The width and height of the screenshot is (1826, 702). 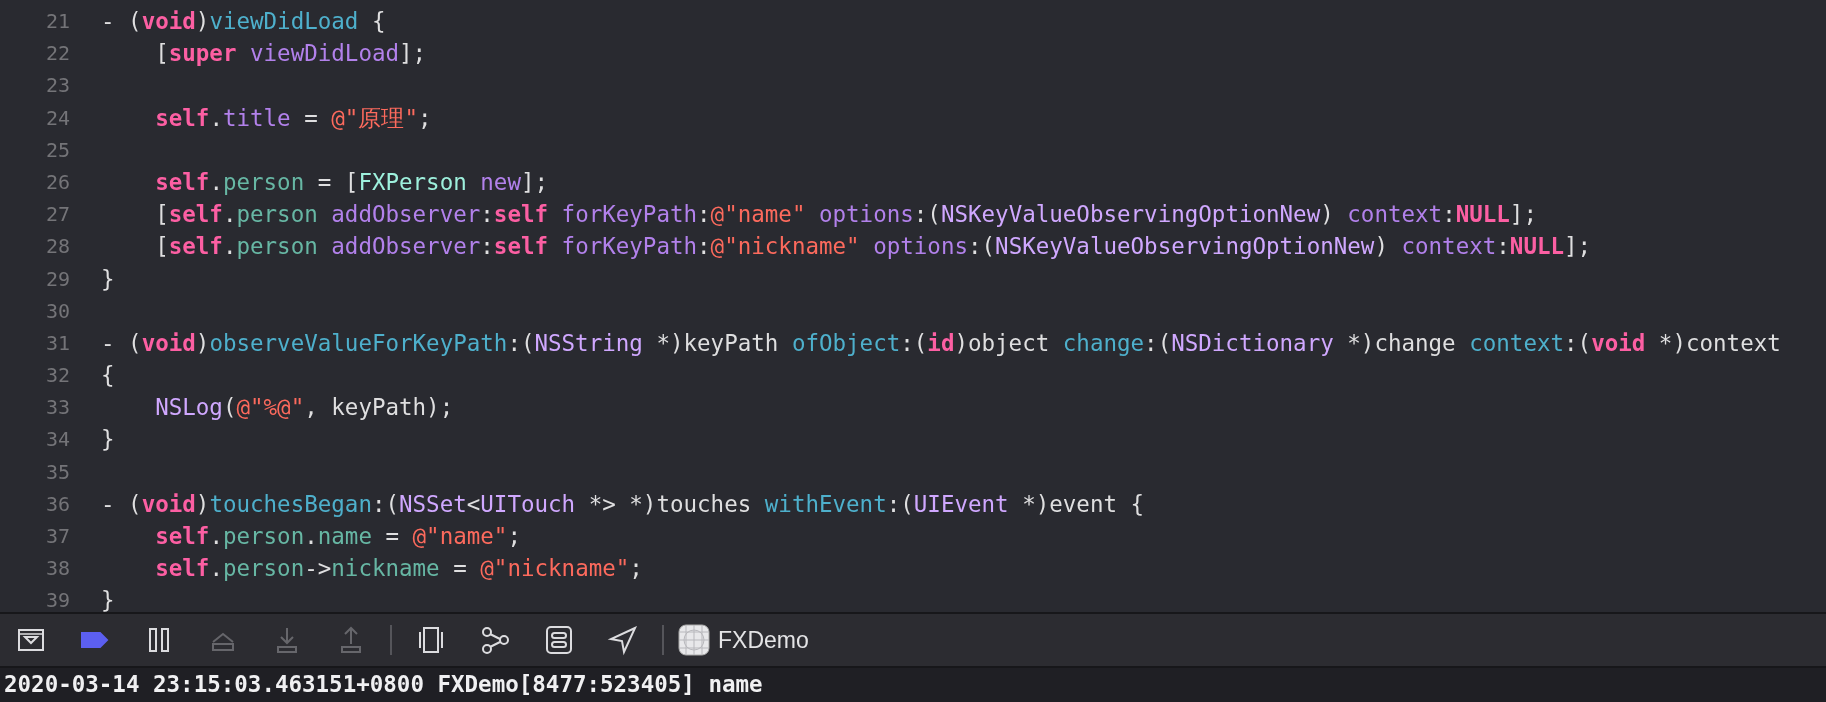 I want to click on code-line: - (void)observeValueForKeyPath:(NSString *)keyPath ofObject:(id)object change:(NSDictionary *)change context:(void *)context, so click(x=941, y=343).